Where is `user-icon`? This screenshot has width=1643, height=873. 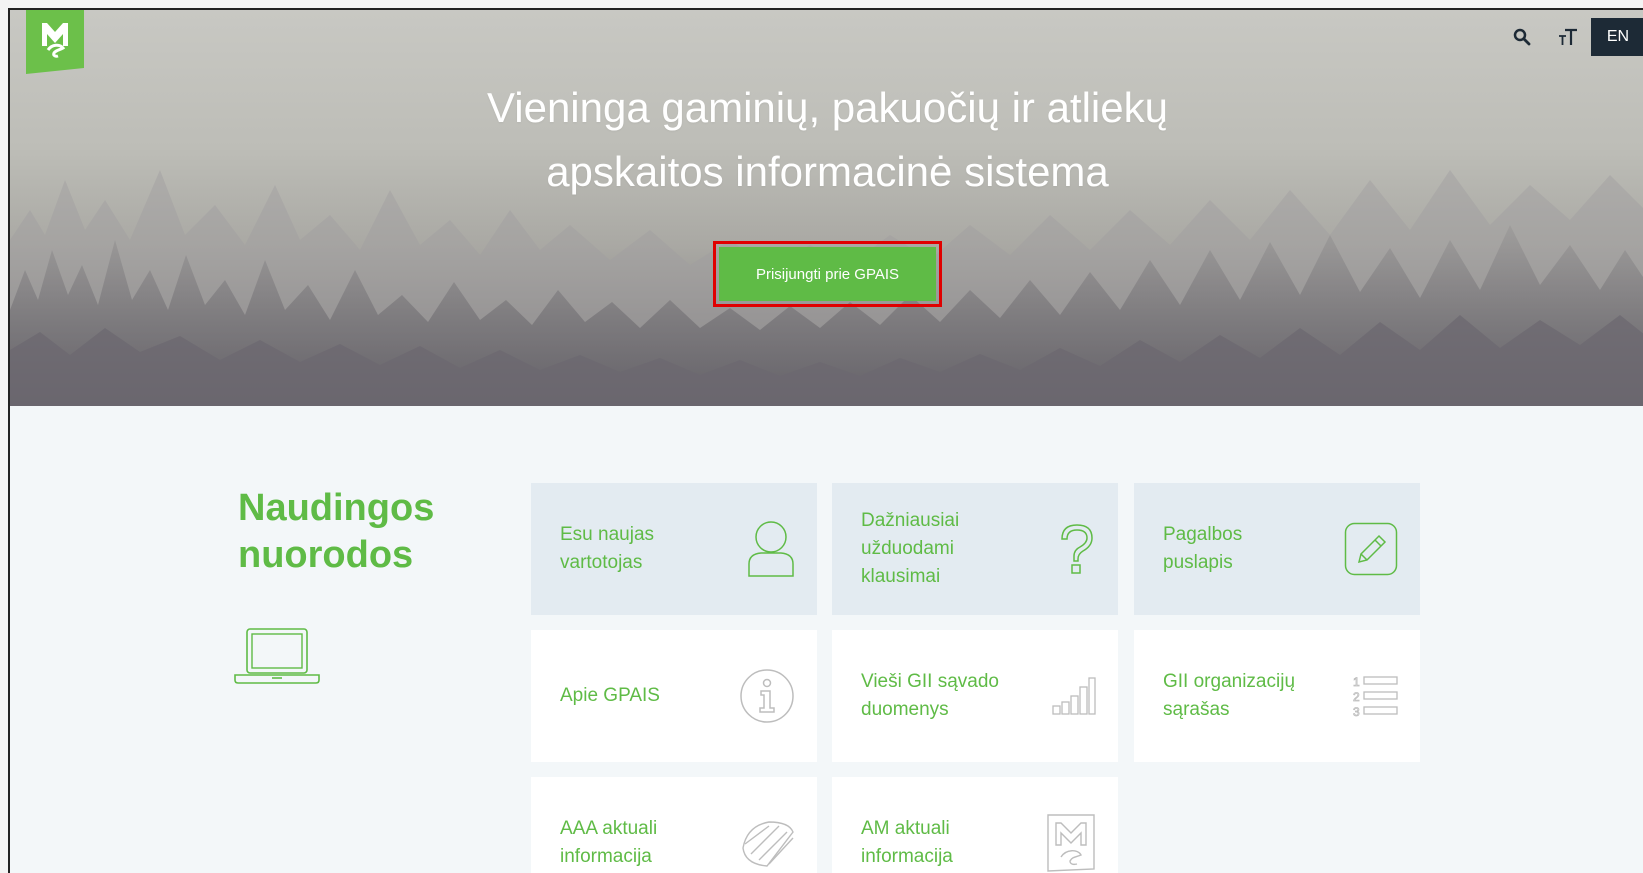 user-icon is located at coordinates (771, 549).